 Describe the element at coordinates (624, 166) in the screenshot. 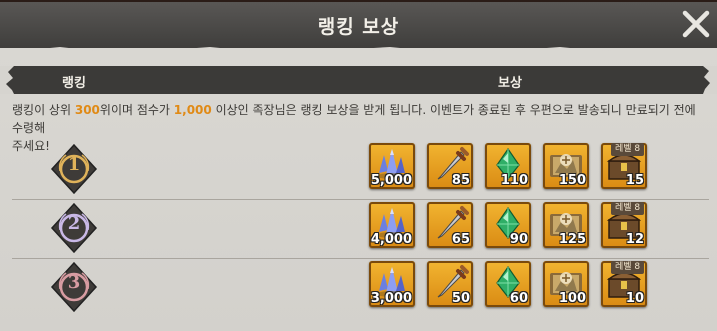

I see `reward-item: 레벨 8 15` at that location.